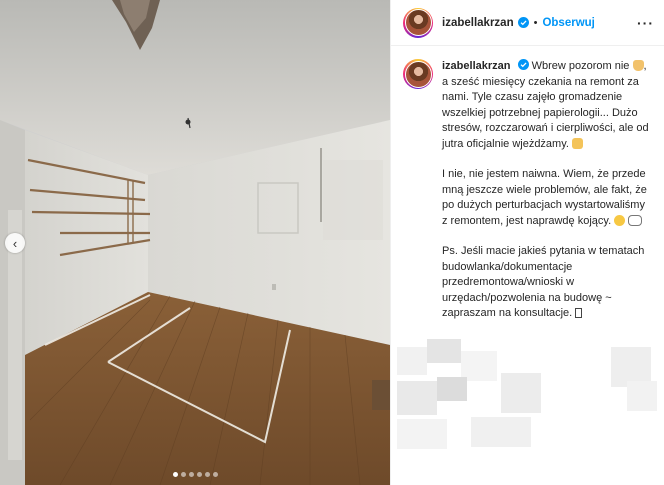  What do you see at coordinates (579, 313) in the screenshot?
I see `unknown-glyph-icon` at bounding box center [579, 313].